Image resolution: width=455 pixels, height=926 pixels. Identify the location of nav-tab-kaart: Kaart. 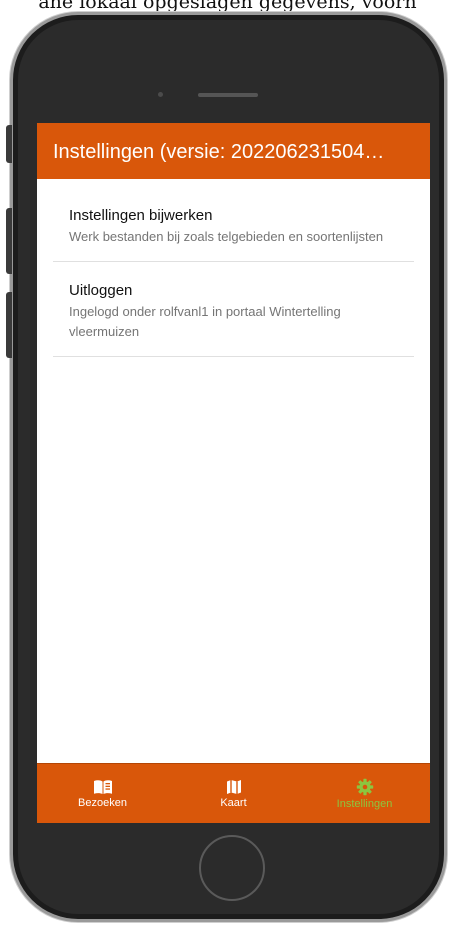
(233, 793).